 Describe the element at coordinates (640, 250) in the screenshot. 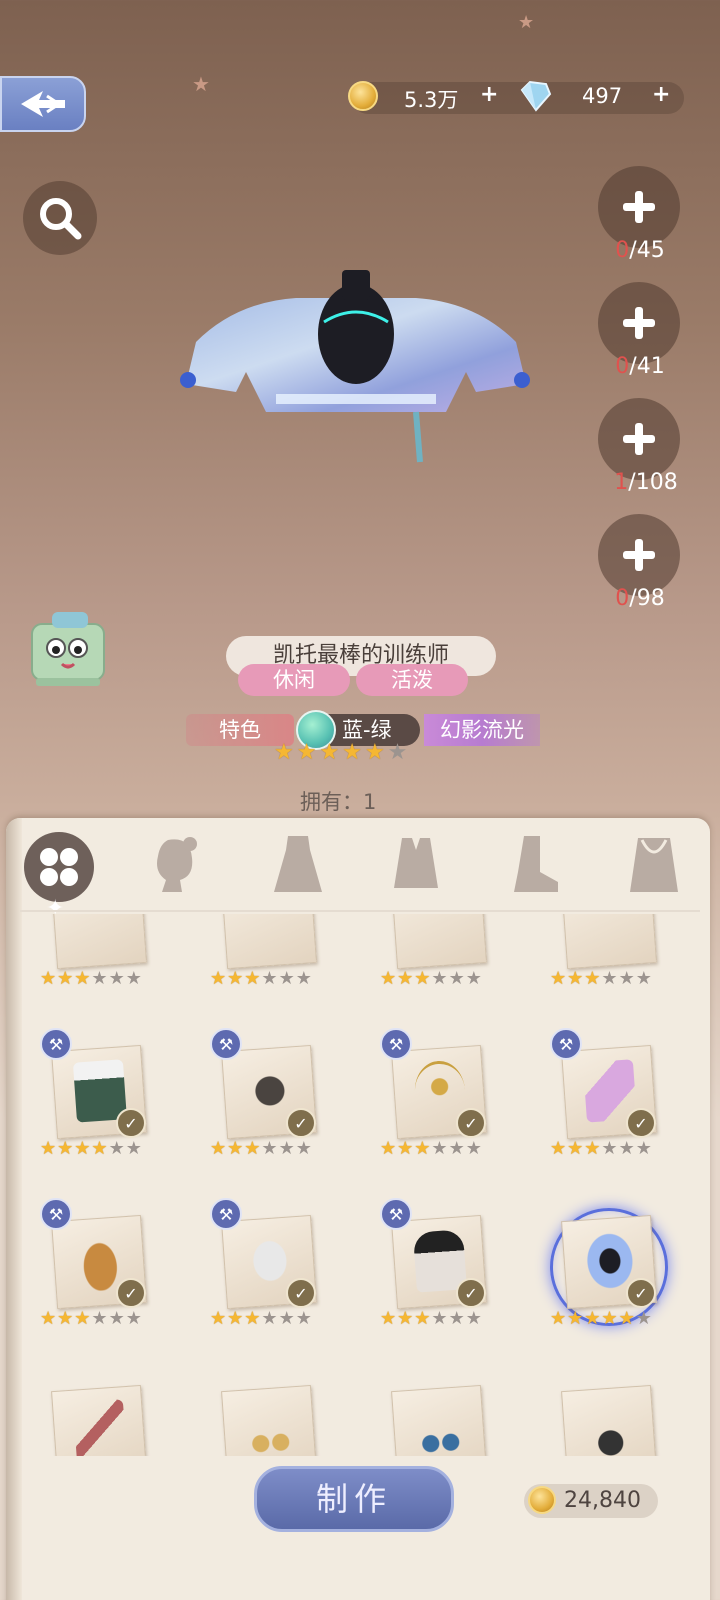

I see `material-slot-1-count: 0/45` at that location.